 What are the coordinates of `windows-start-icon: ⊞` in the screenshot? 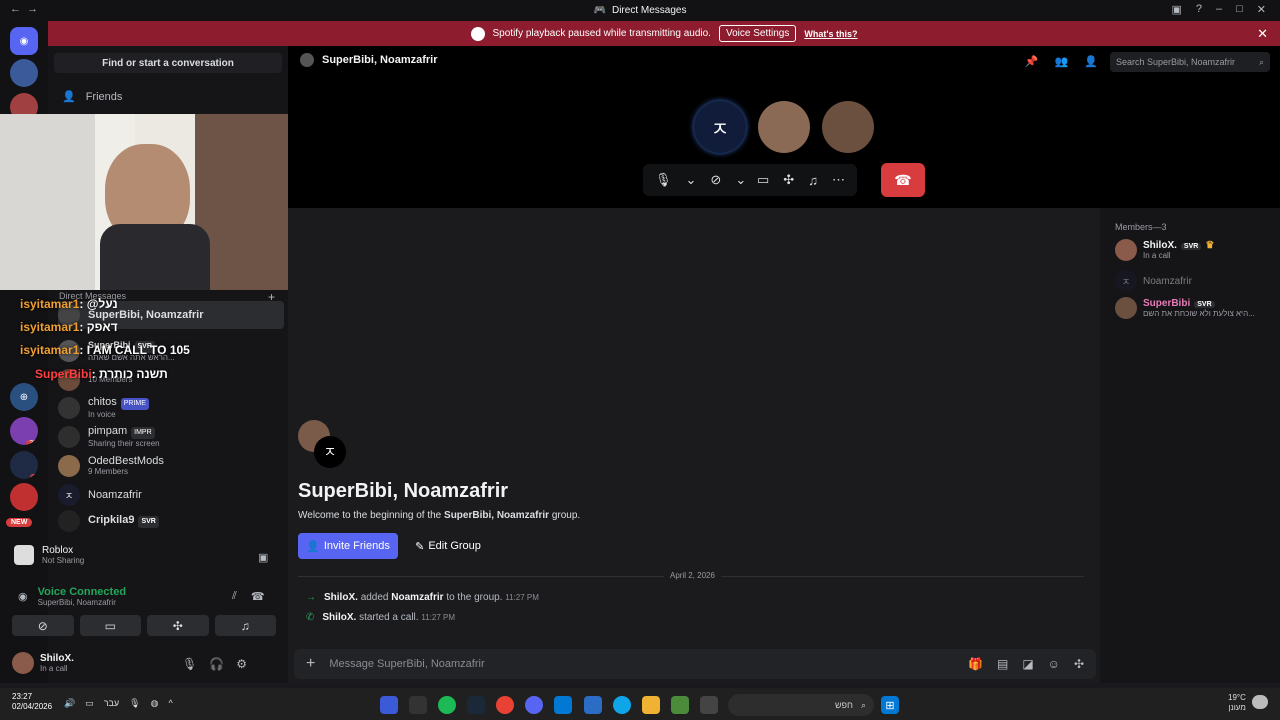 It's located at (890, 705).